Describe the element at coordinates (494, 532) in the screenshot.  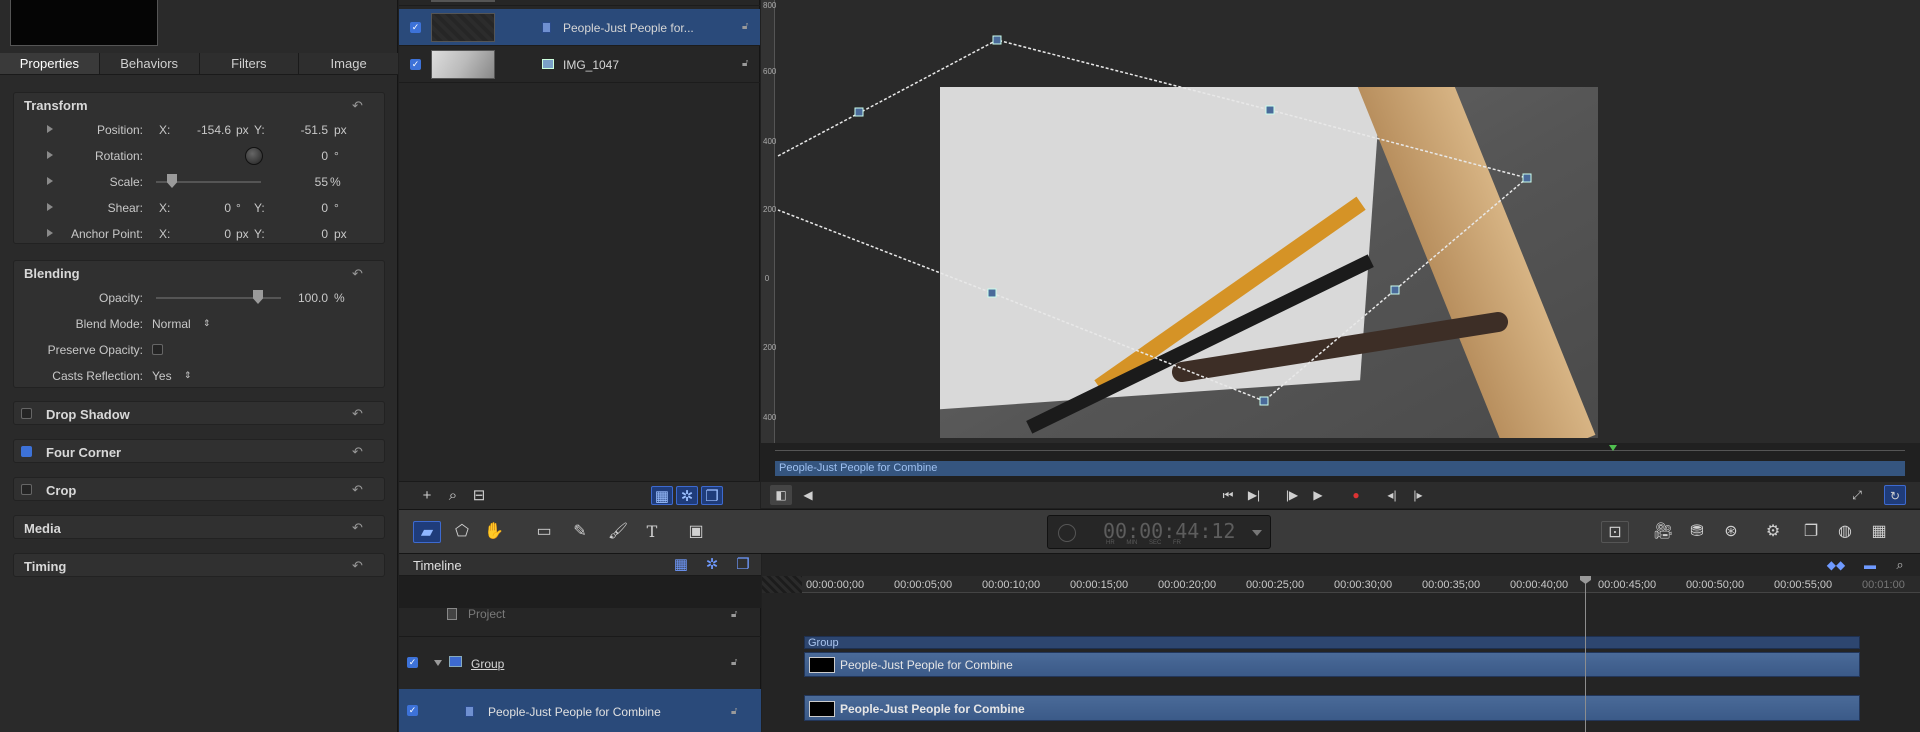
I see `pan-tool-icon: ✋` at that location.